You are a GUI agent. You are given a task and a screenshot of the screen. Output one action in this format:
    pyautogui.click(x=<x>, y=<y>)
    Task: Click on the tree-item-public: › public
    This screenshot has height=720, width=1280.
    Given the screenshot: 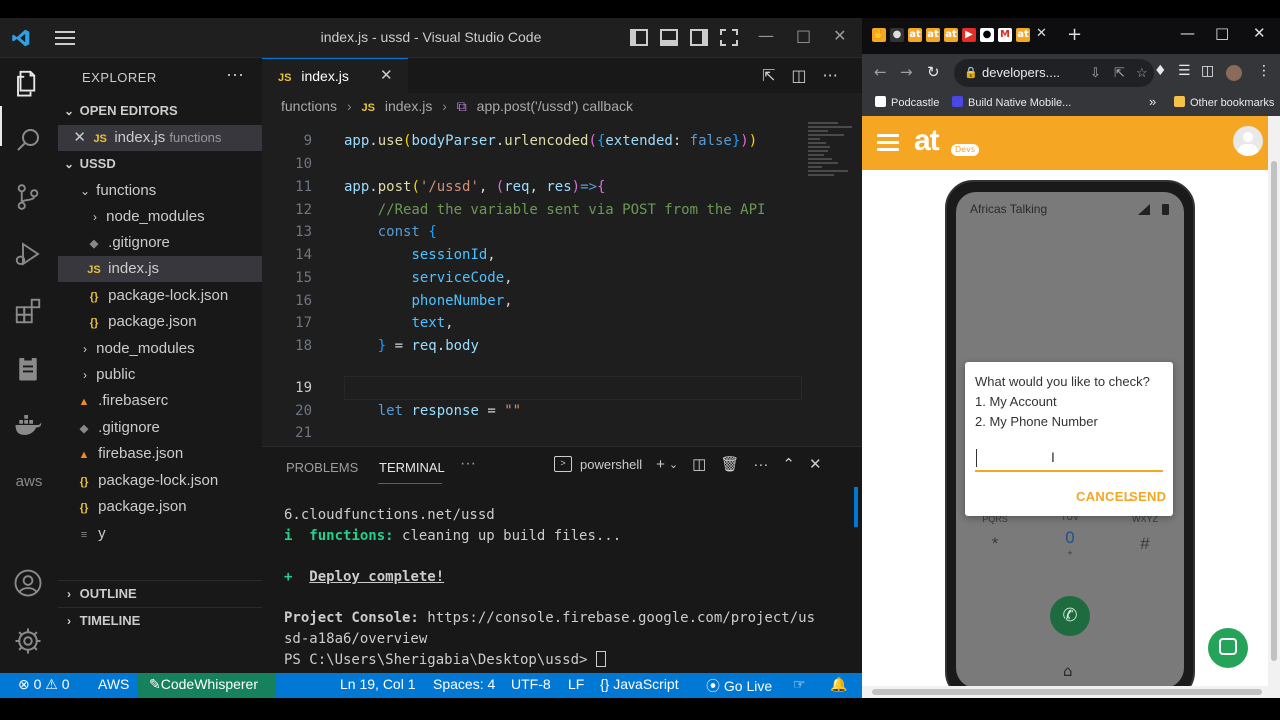 What is the action you would take?
    pyautogui.click(x=160, y=375)
    